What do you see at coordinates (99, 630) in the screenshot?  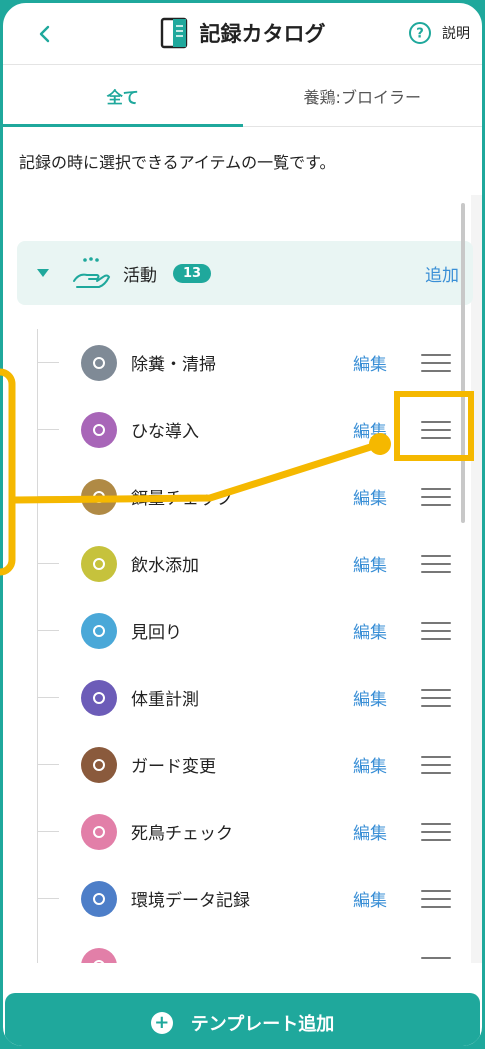 I see `magnifier-icon` at bounding box center [99, 630].